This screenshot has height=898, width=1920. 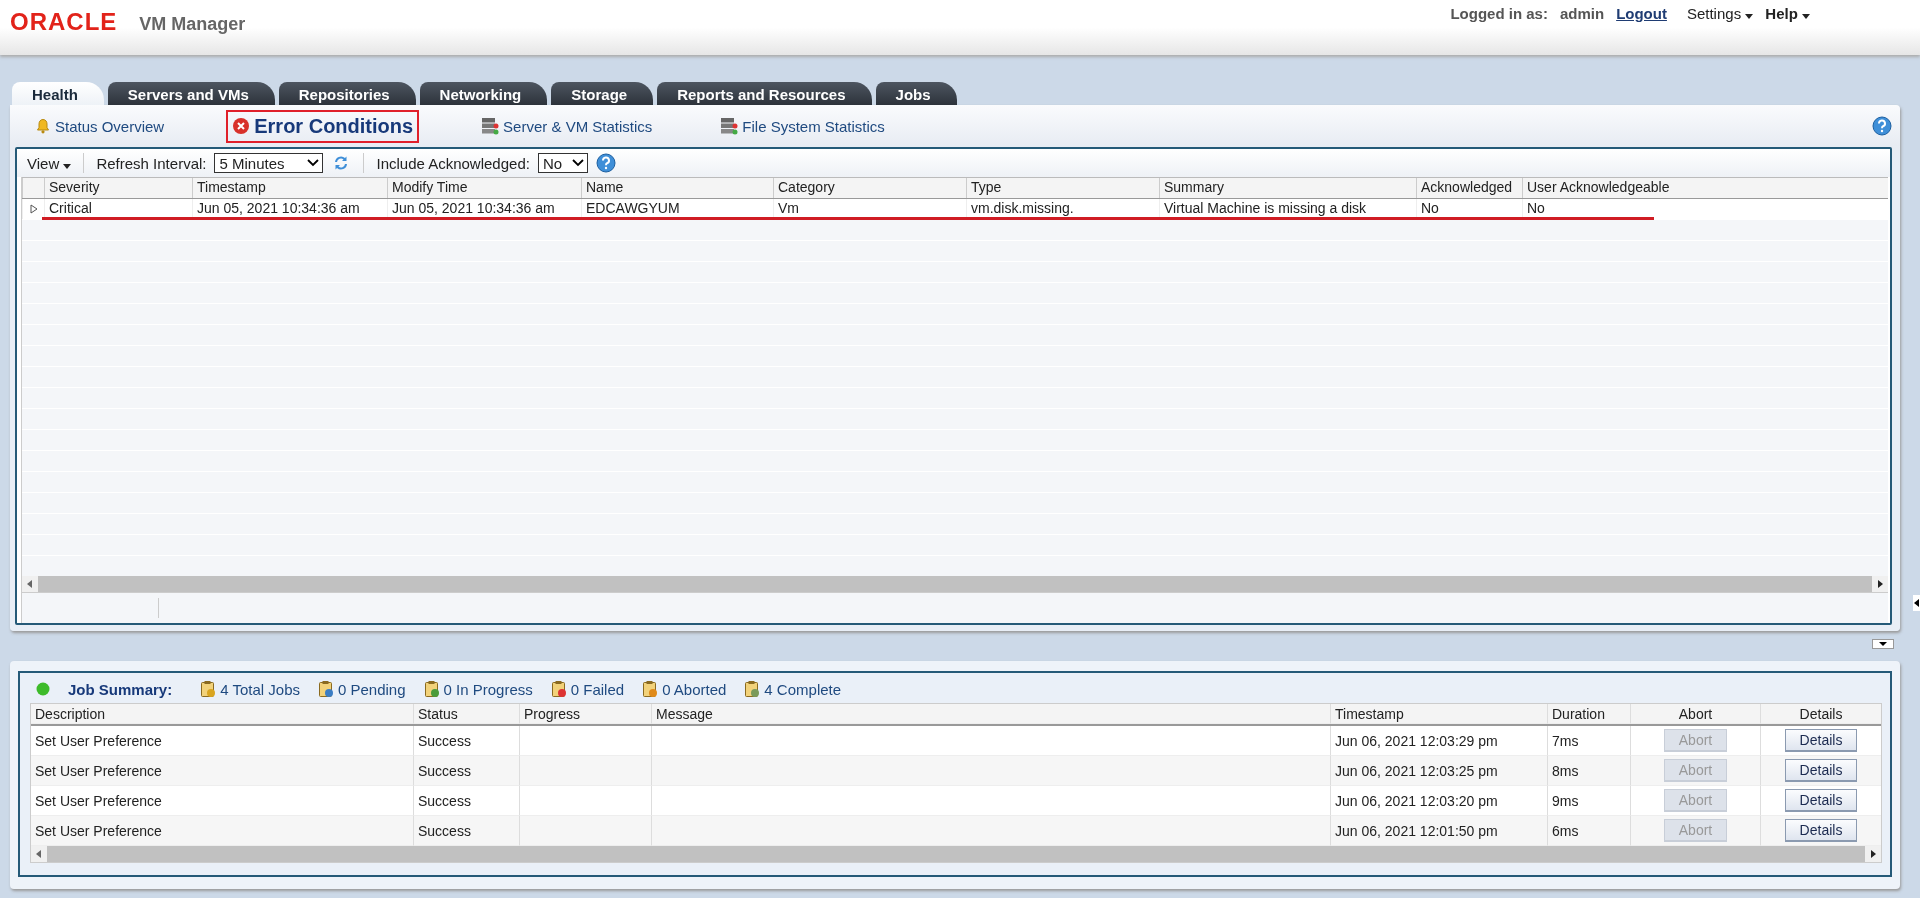 What do you see at coordinates (677, 188) in the screenshot?
I see `column-header: Name` at bounding box center [677, 188].